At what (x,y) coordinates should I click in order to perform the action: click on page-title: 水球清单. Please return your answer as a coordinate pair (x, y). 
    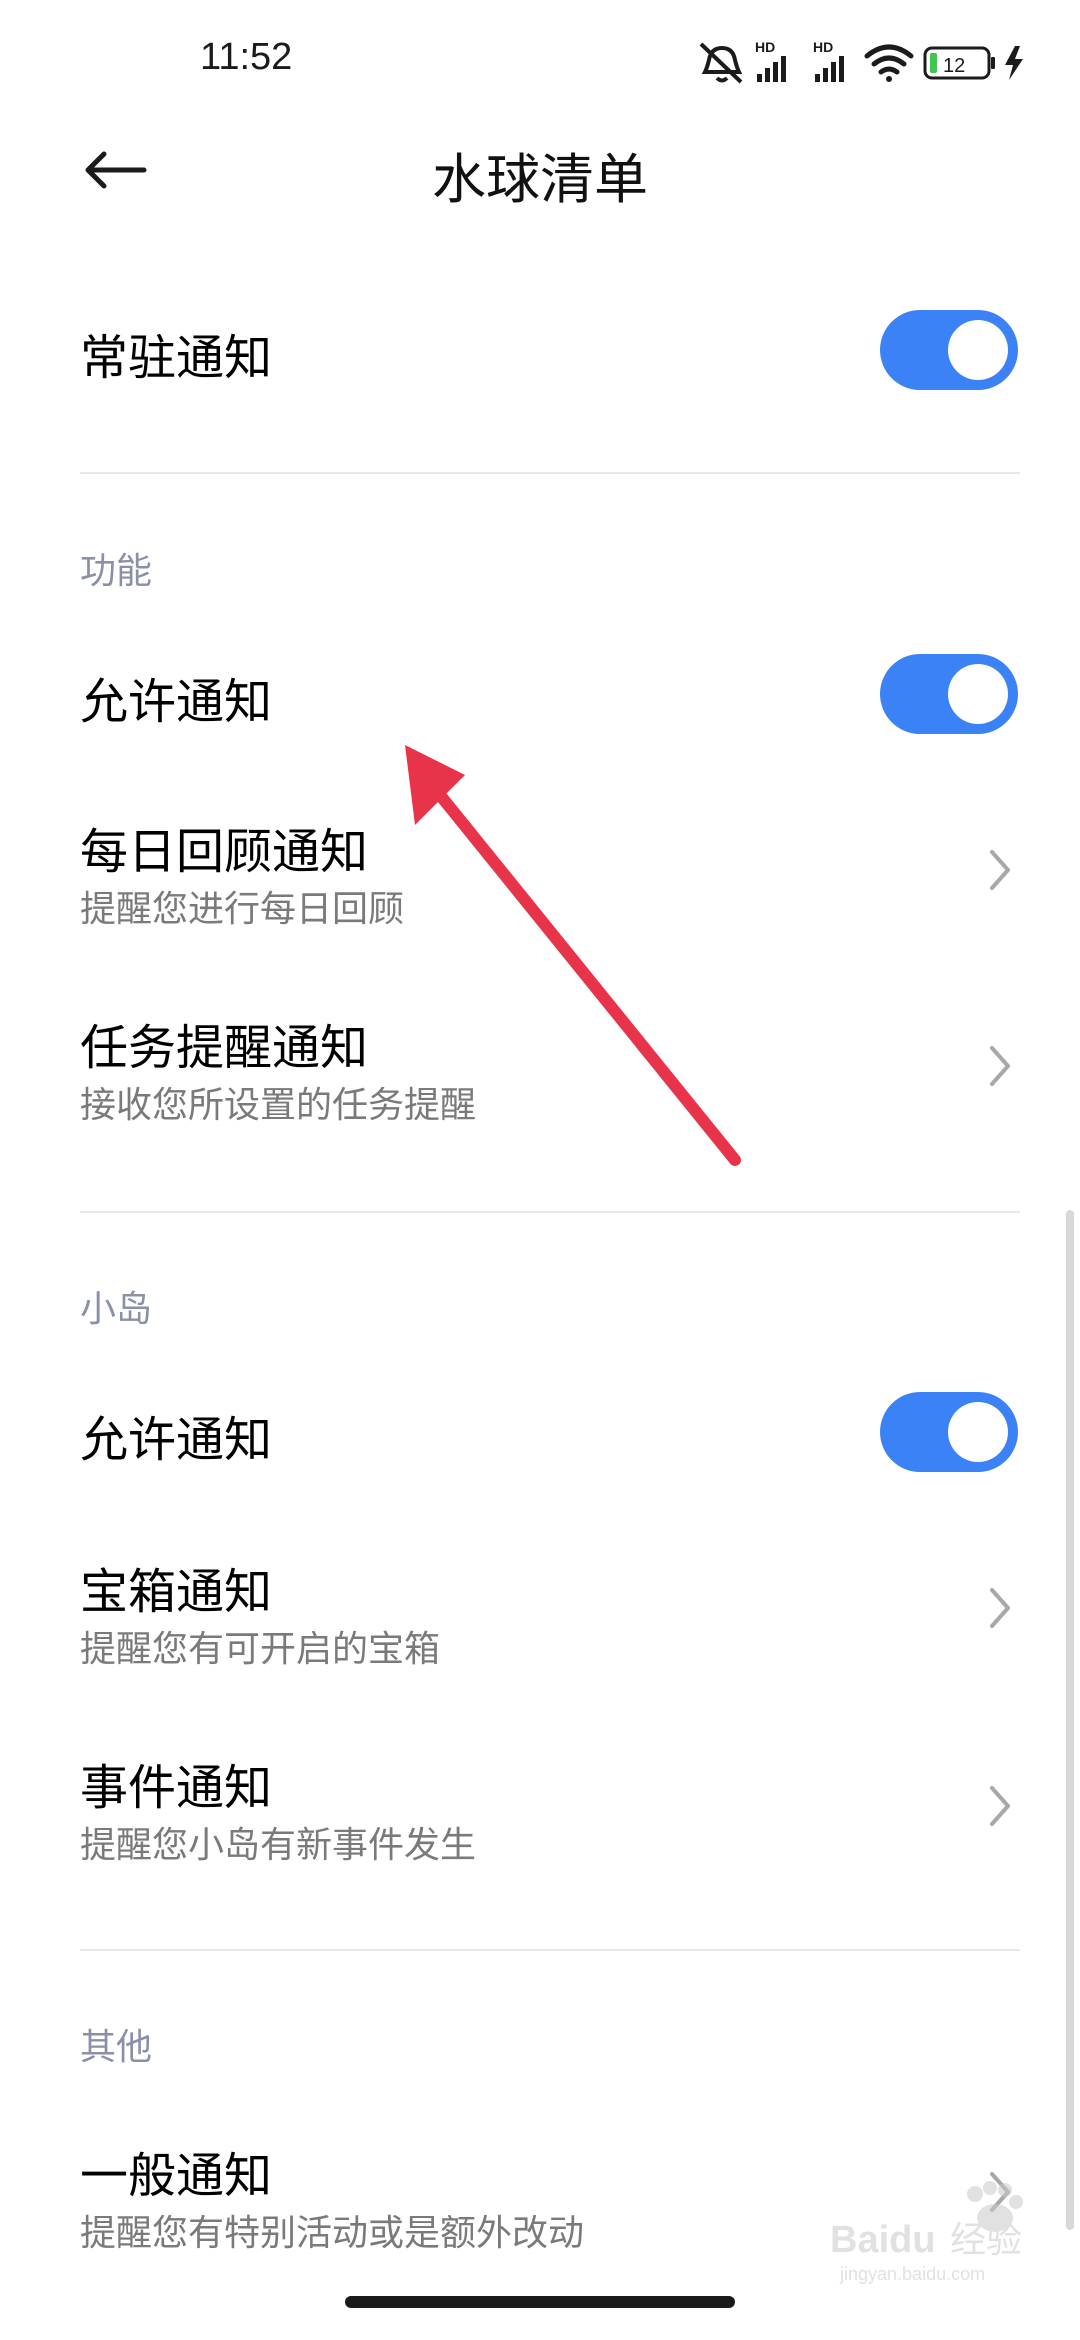
    Looking at the image, I should click on (540, 179).